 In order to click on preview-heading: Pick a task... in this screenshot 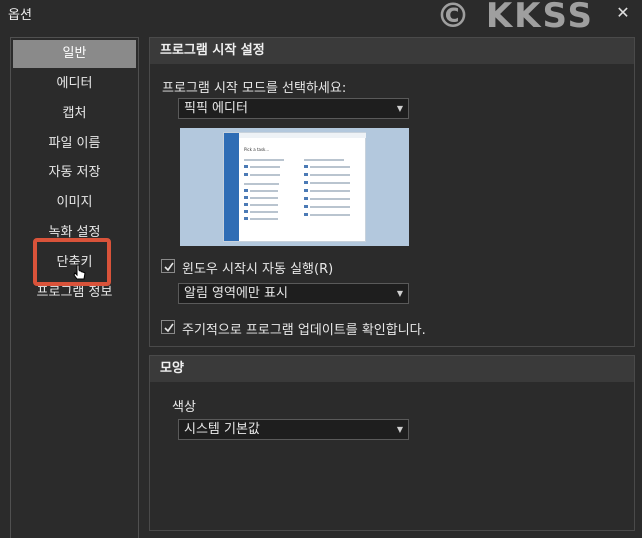, I will do `click(257, 149)`.